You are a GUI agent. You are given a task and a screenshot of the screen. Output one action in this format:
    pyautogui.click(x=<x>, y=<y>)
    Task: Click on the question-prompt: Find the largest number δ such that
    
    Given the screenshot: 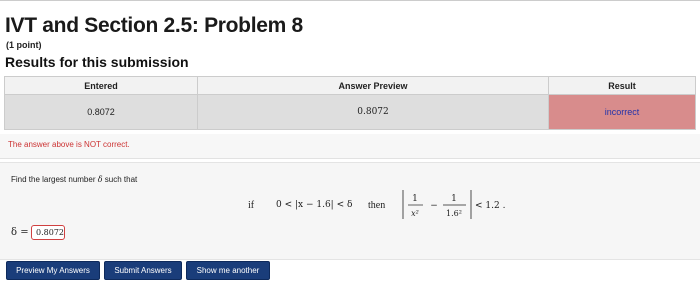 What is the action you would take?
    pyautogui.click(x=74, y=179)
    